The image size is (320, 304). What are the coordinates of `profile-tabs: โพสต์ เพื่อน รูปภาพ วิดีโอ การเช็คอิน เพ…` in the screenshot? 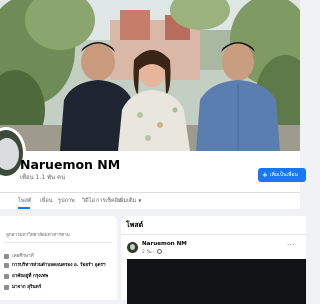 It's located at (150, 200).